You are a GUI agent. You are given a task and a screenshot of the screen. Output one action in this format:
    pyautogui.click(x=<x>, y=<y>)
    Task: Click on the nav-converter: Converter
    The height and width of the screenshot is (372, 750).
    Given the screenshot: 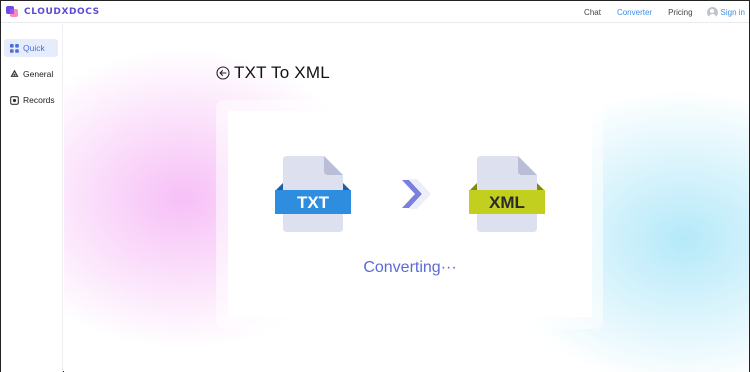 What is the action you would take?
    pyautogui.click(x=634, y=12)
    